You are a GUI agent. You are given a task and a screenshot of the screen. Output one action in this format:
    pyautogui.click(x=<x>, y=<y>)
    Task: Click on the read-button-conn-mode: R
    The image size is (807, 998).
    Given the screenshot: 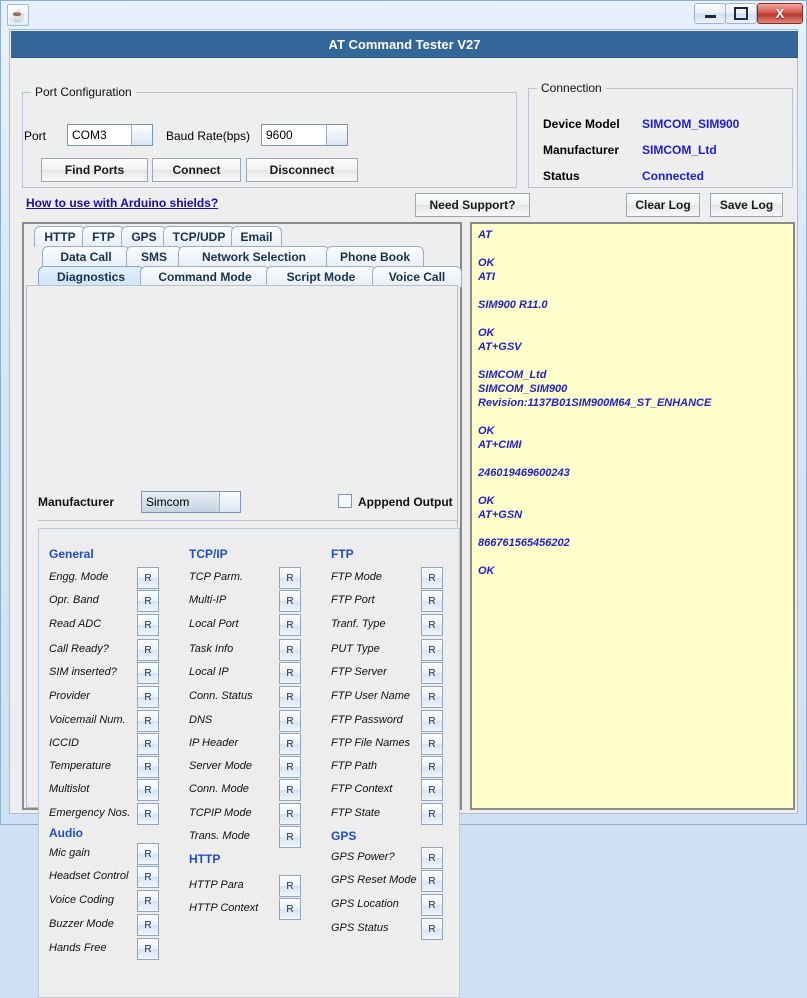 What is the action you would take?
    pyautogui.click(x=290, y=790)
    